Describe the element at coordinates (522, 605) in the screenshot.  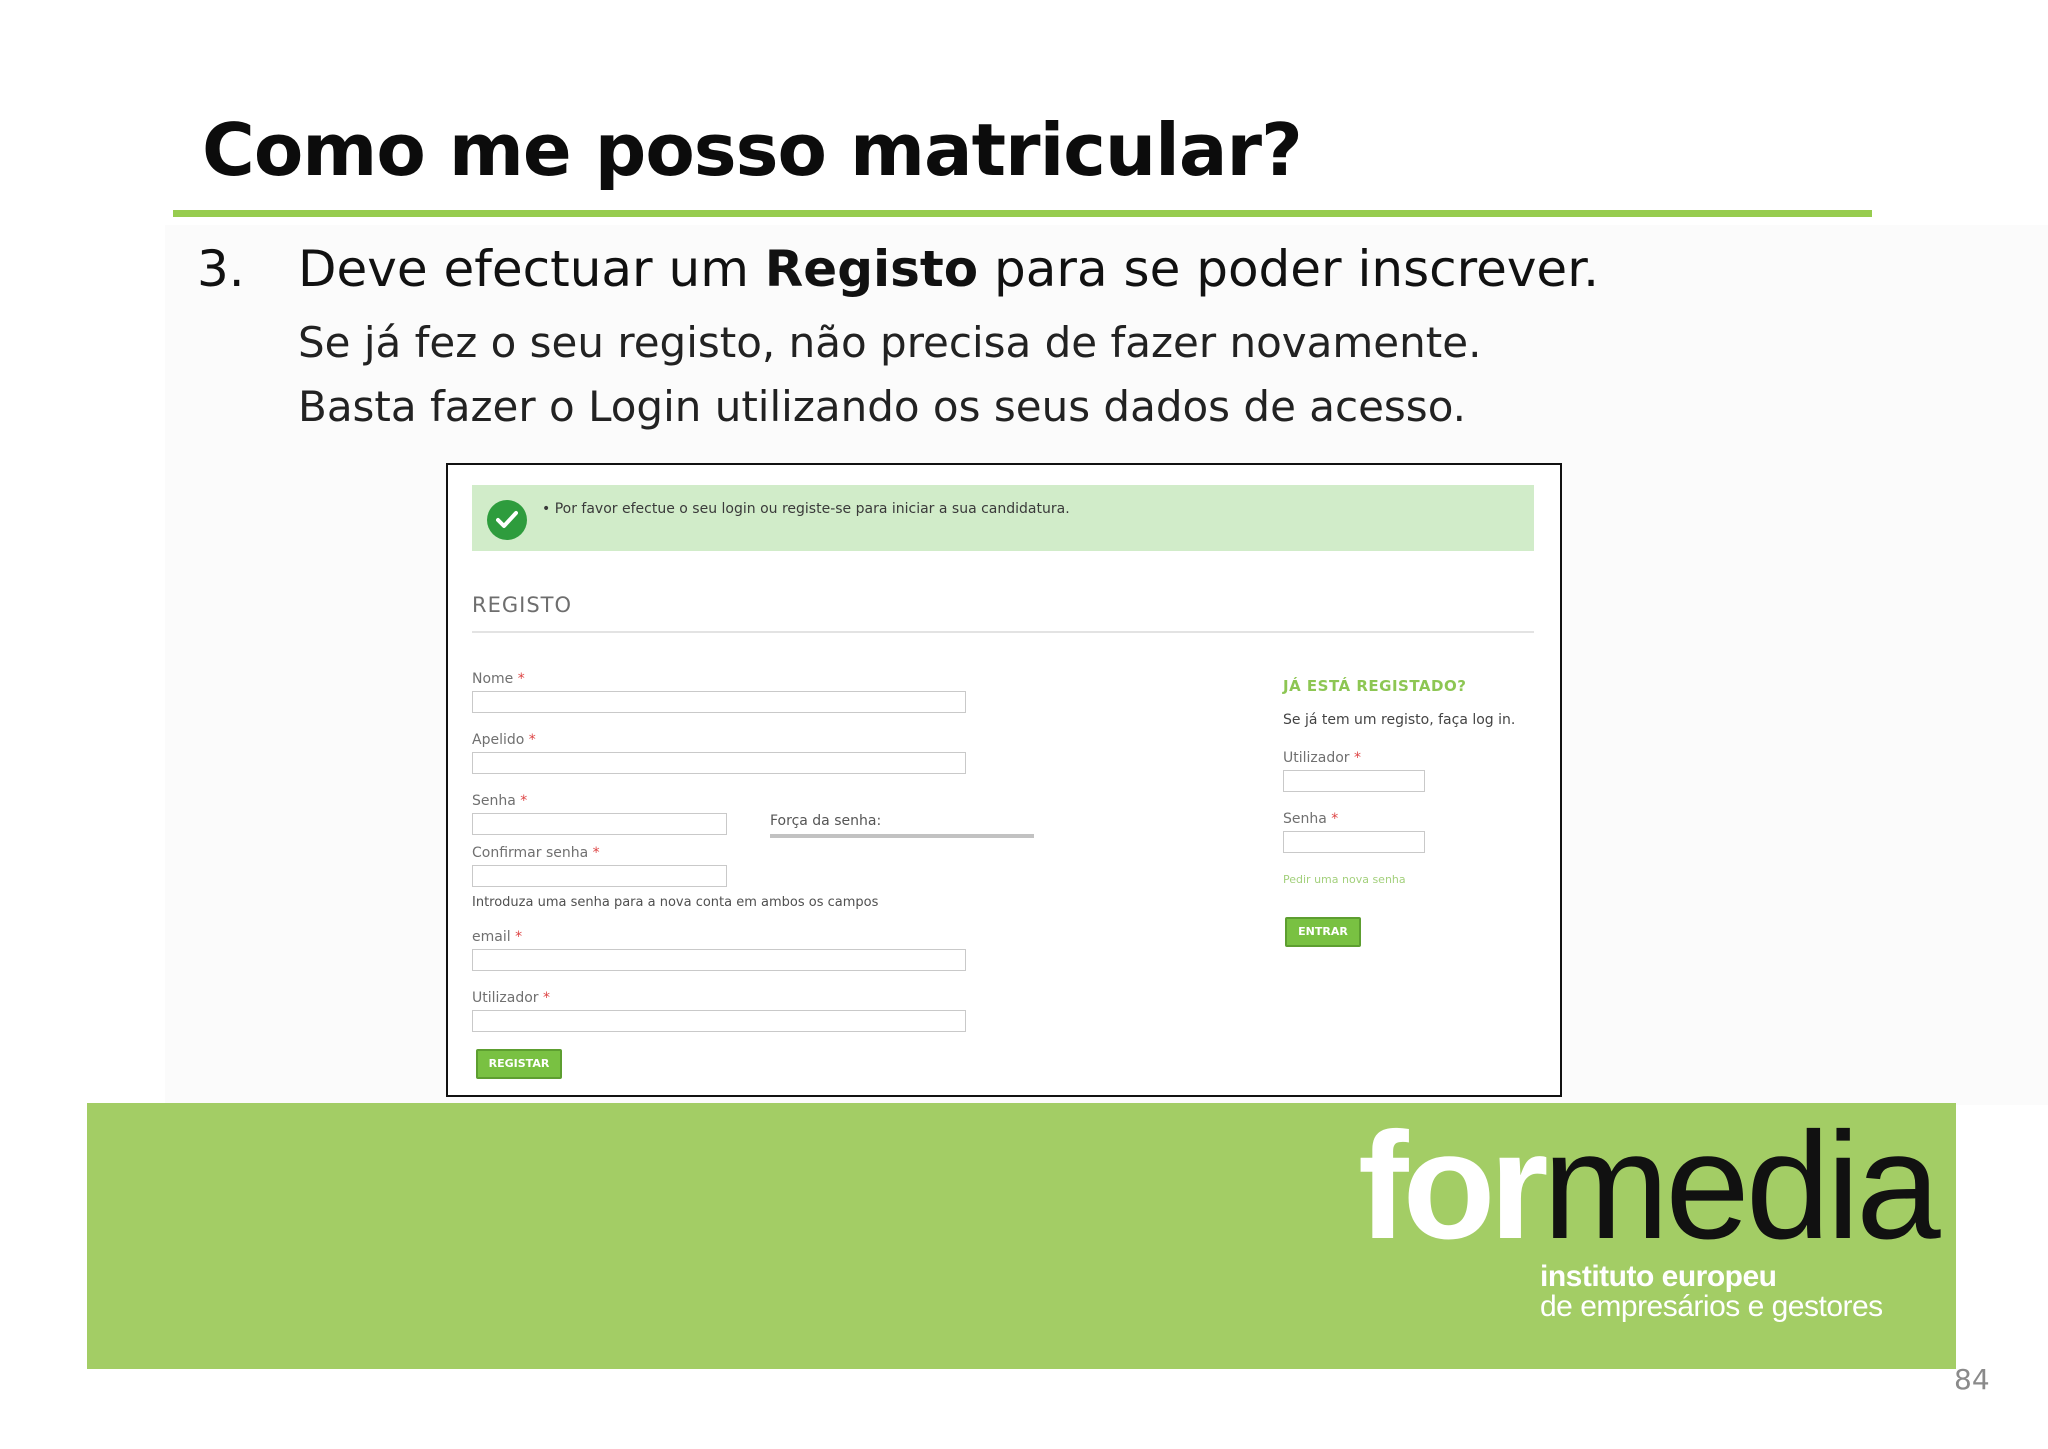
I see `form-heading: REGISTO` at that location.